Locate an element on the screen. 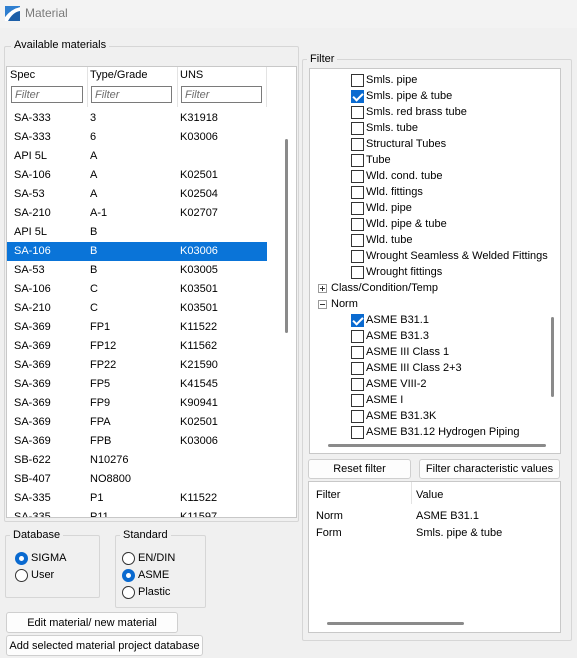 Image resolution: width=577 pixels, height=658 pixels. table-row: SB-622 N10276 is located at coordinates (137, 460).